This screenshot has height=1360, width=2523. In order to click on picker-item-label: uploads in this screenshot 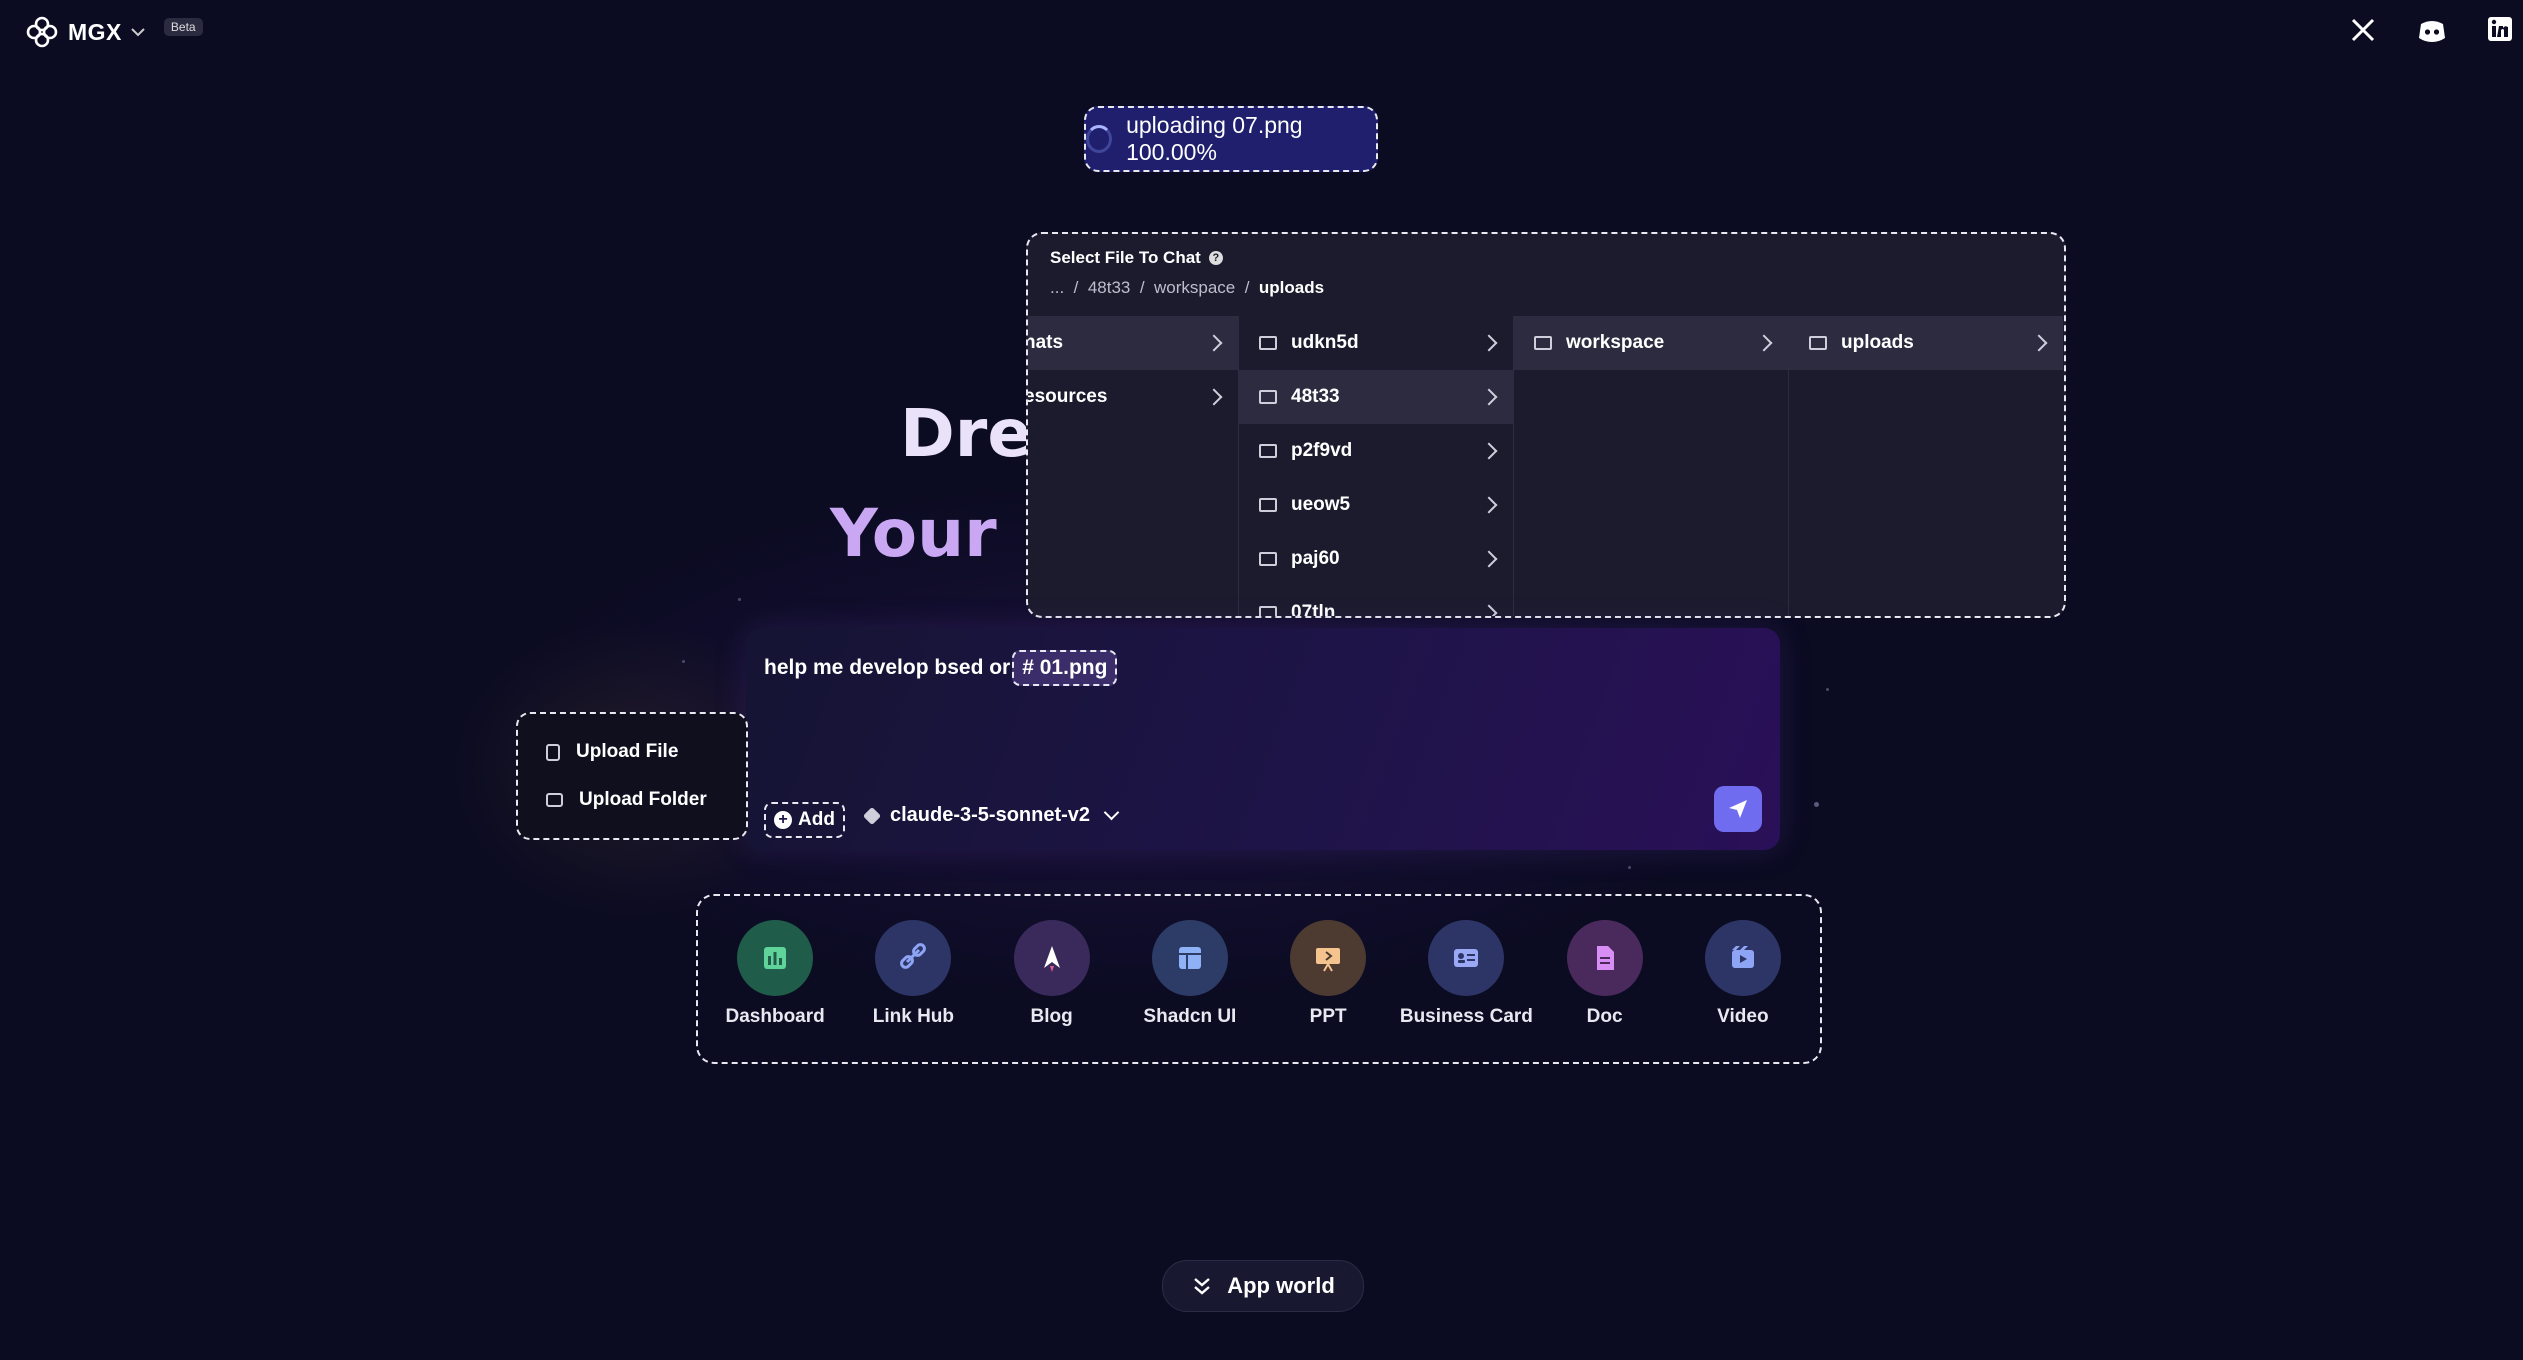, I will do `click(1877, 342)`.